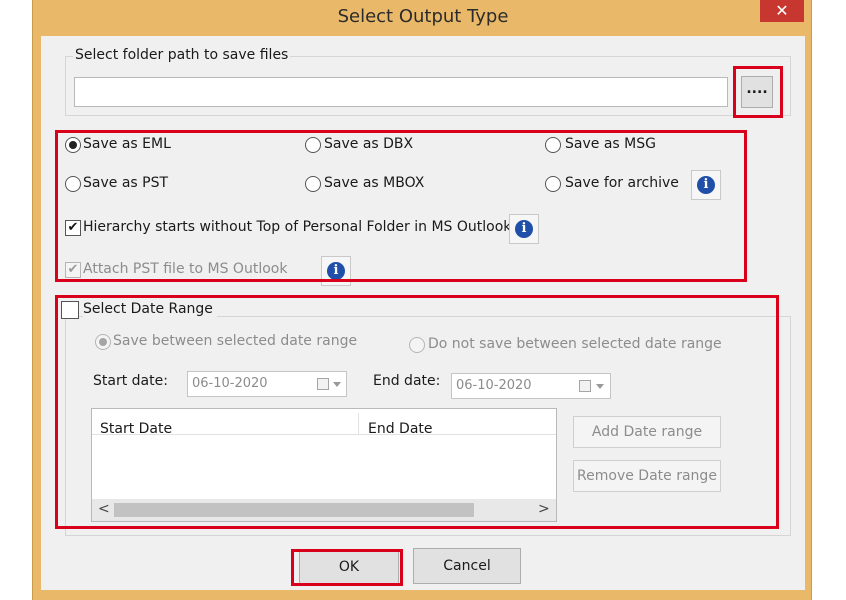 Image resolution: width=846 pixels, height=600 pixels. What do you see at coordinates (467, 566) in the screenshot?
I see `cancel-button: Cancel` at bounding box center [467, 566].